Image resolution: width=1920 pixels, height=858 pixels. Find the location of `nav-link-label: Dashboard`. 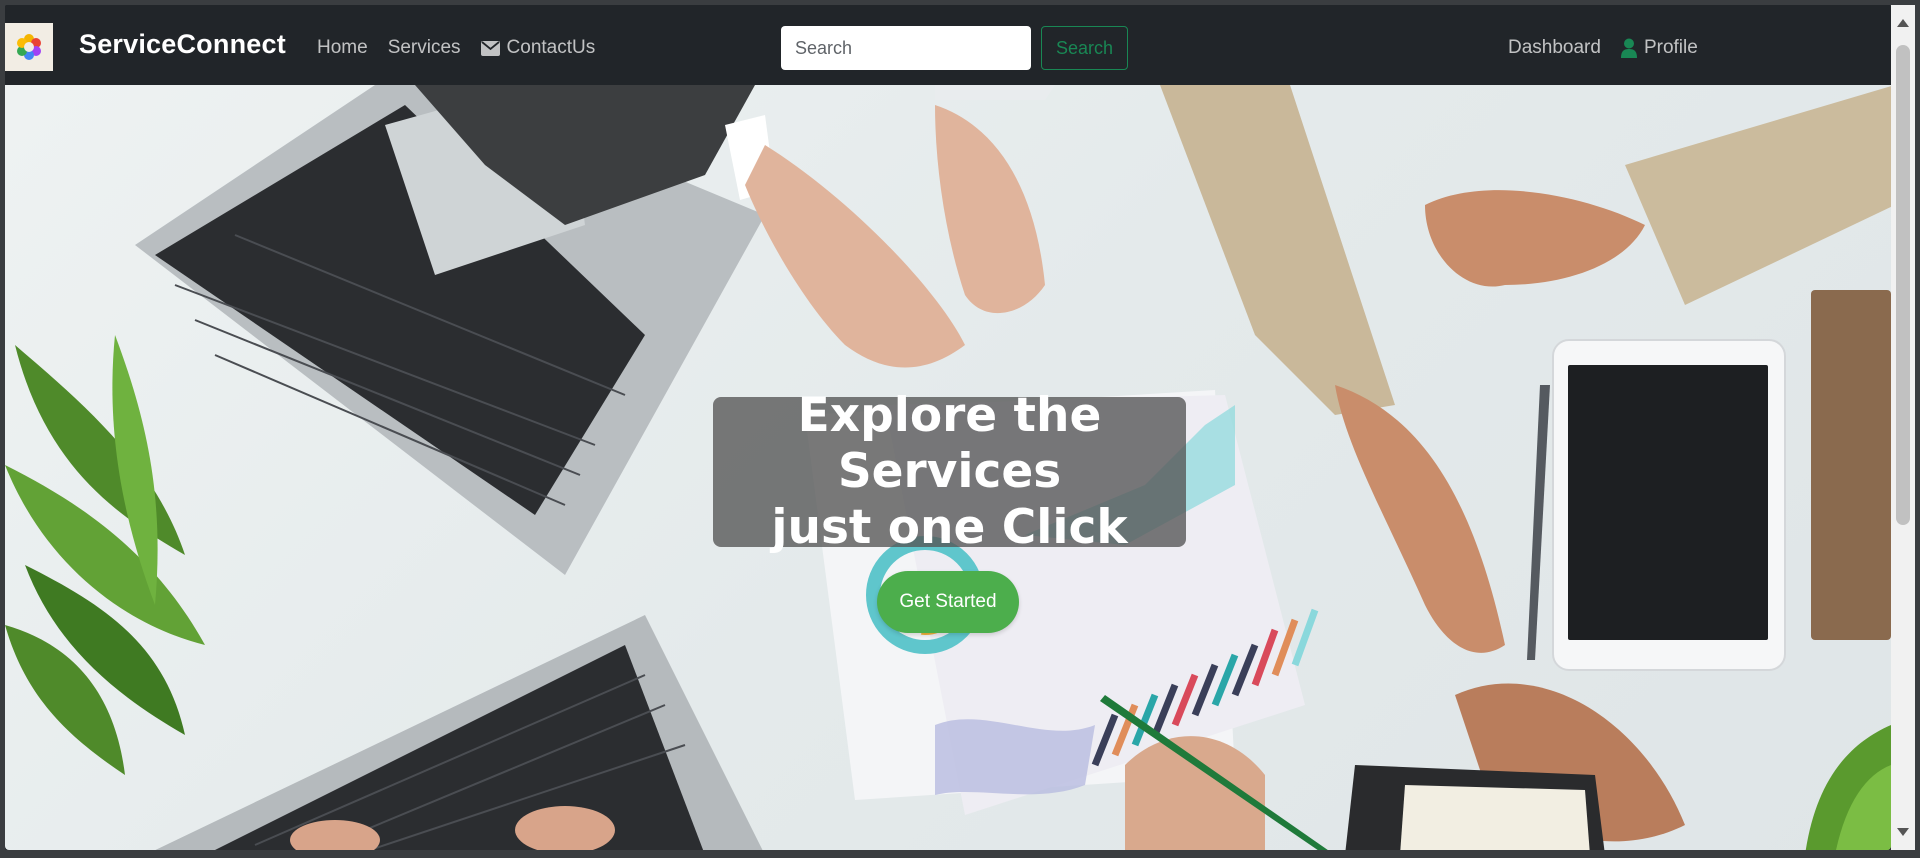

nav-link-label: Dashboard is located at coordinates (1554, 47).